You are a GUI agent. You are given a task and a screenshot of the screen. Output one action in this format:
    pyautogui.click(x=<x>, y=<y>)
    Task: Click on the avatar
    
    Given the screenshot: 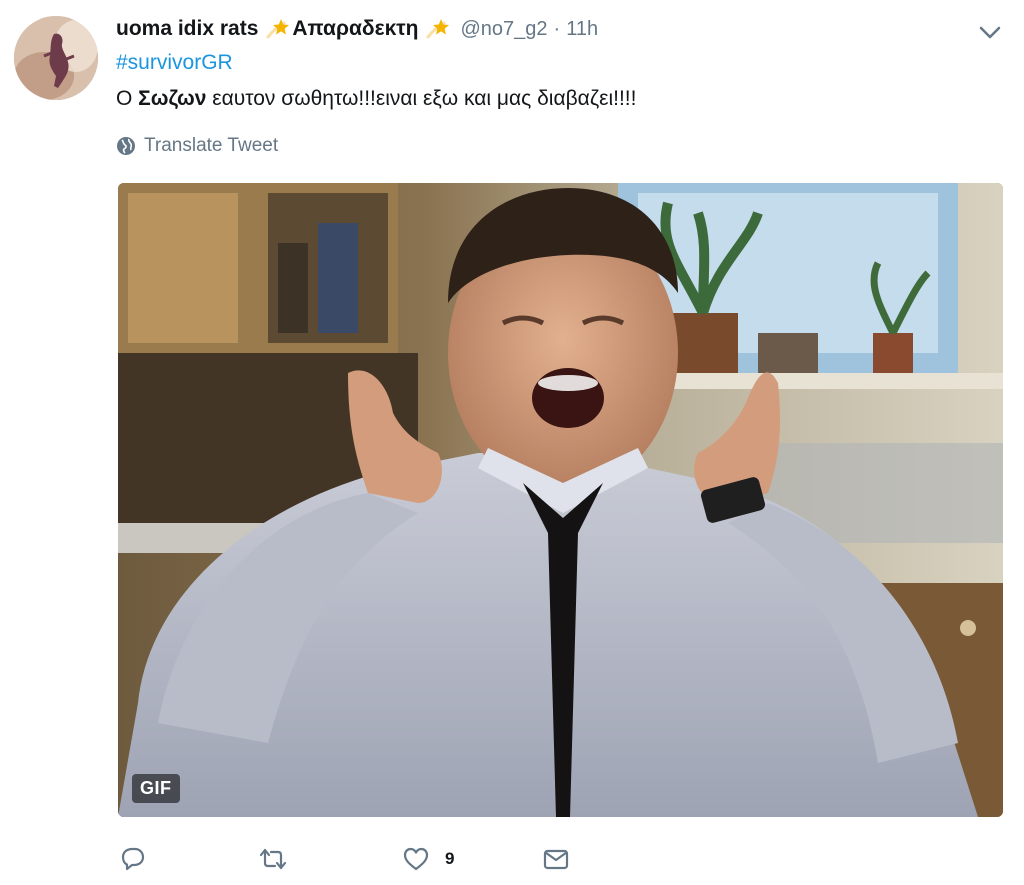 What is the action you would take?
    pyautogui.click(x=56, y=58)
    